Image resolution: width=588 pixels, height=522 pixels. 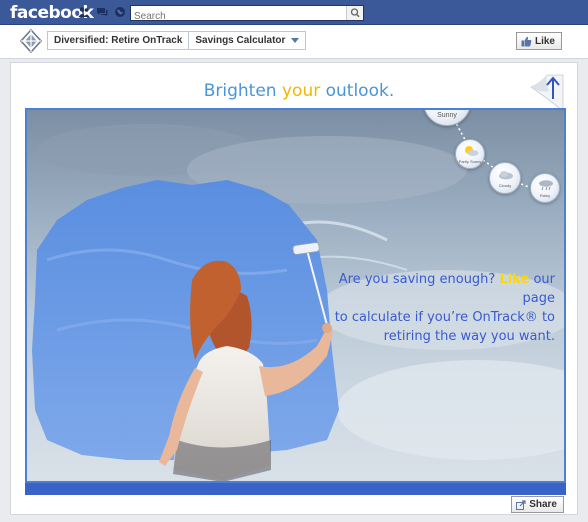 I want to click on cloud-icon, so click(x=506, y=175).